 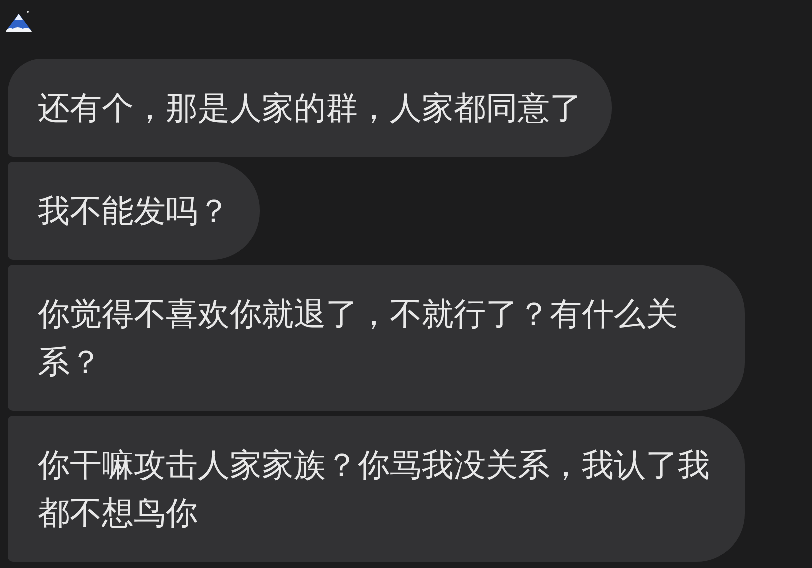 What do you see at coordinates (310, 108) in the screenshot?
I see `message-bubble: 还有个，那是人家的群，人家都同意了` at bounding box center [310, 108].